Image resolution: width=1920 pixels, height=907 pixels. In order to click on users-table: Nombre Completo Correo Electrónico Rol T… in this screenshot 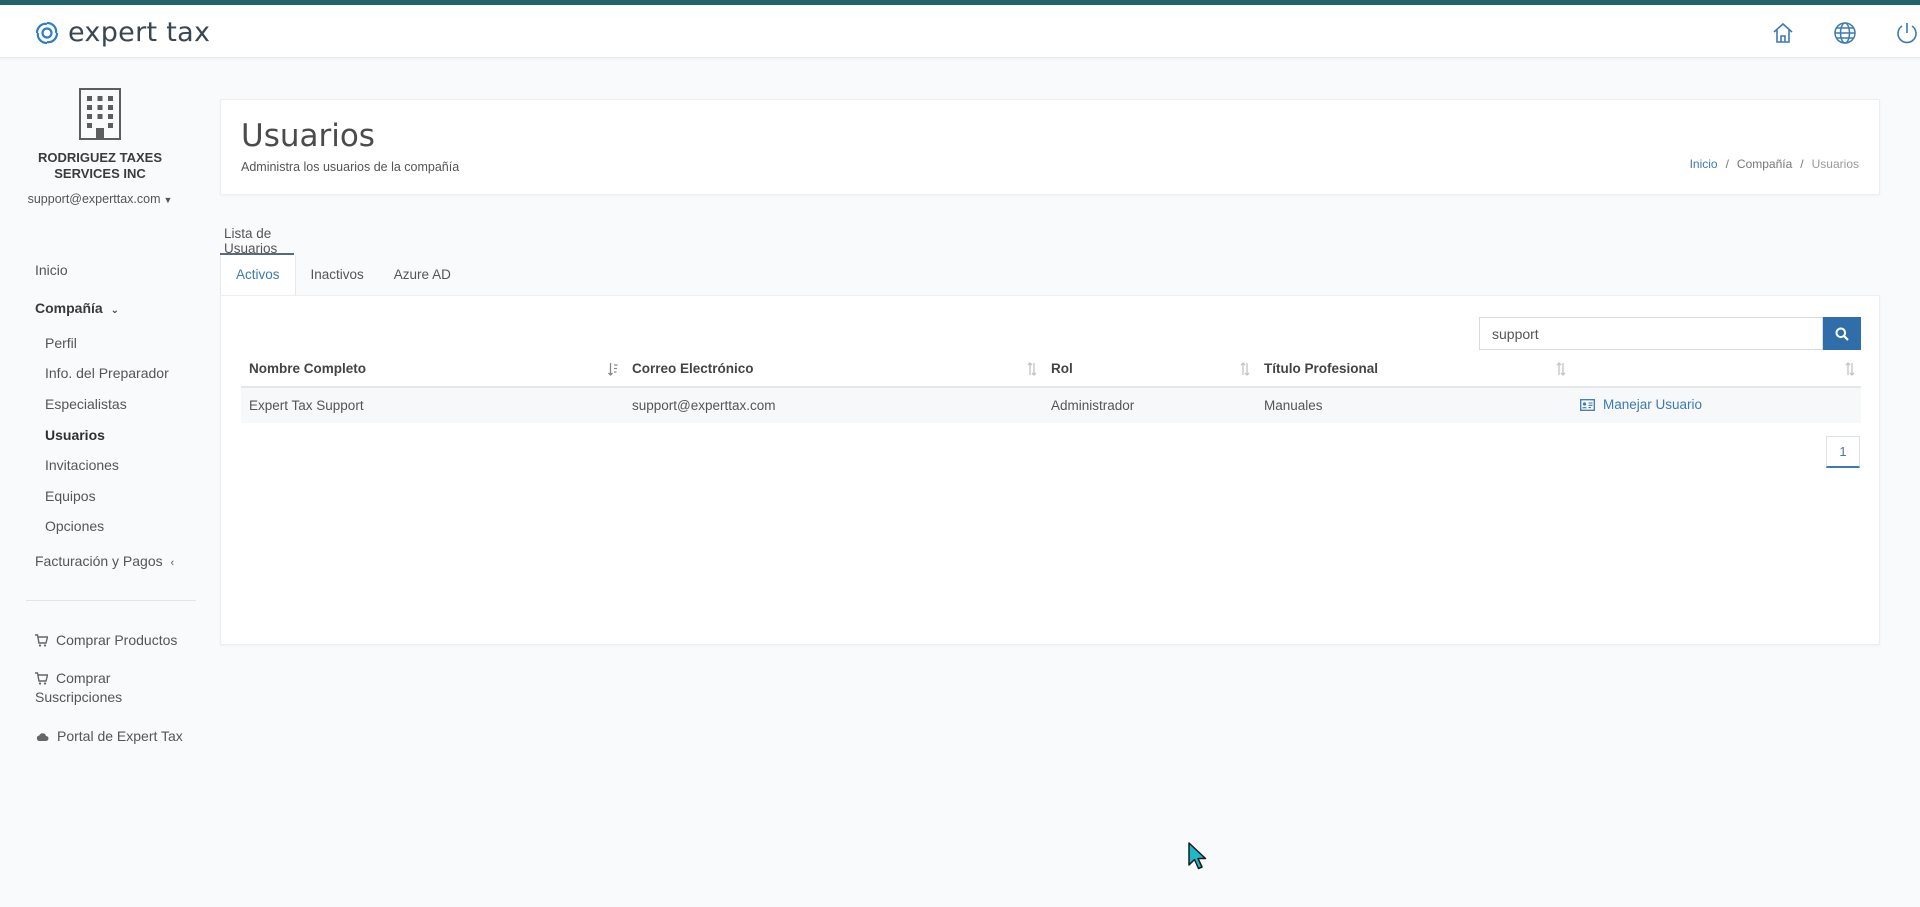, I will do `click(1051, 387)`.